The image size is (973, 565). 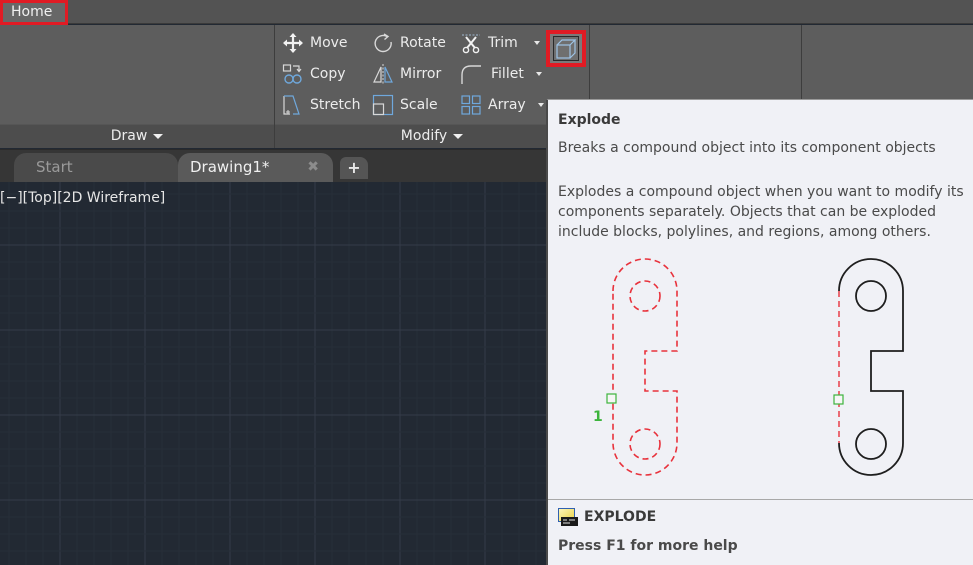 What do you see at coordinates (471, 74) in the screenshot?
I see `fillet-icon` at bounding box center [471, 74].